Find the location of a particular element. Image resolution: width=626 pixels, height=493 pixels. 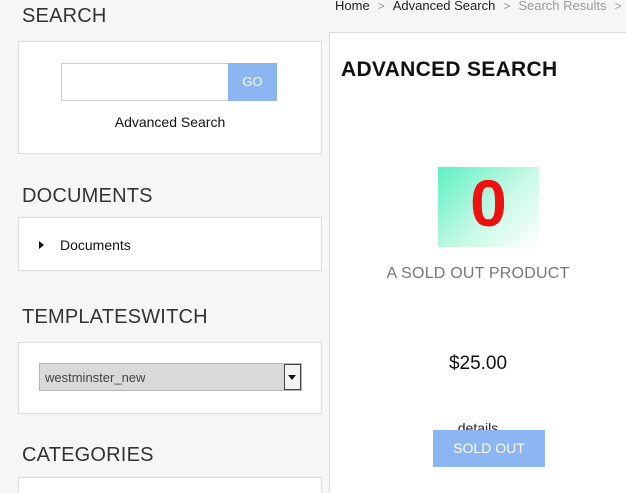

advanced-search-link: Advanced Search is located at coordinates (170, 122).